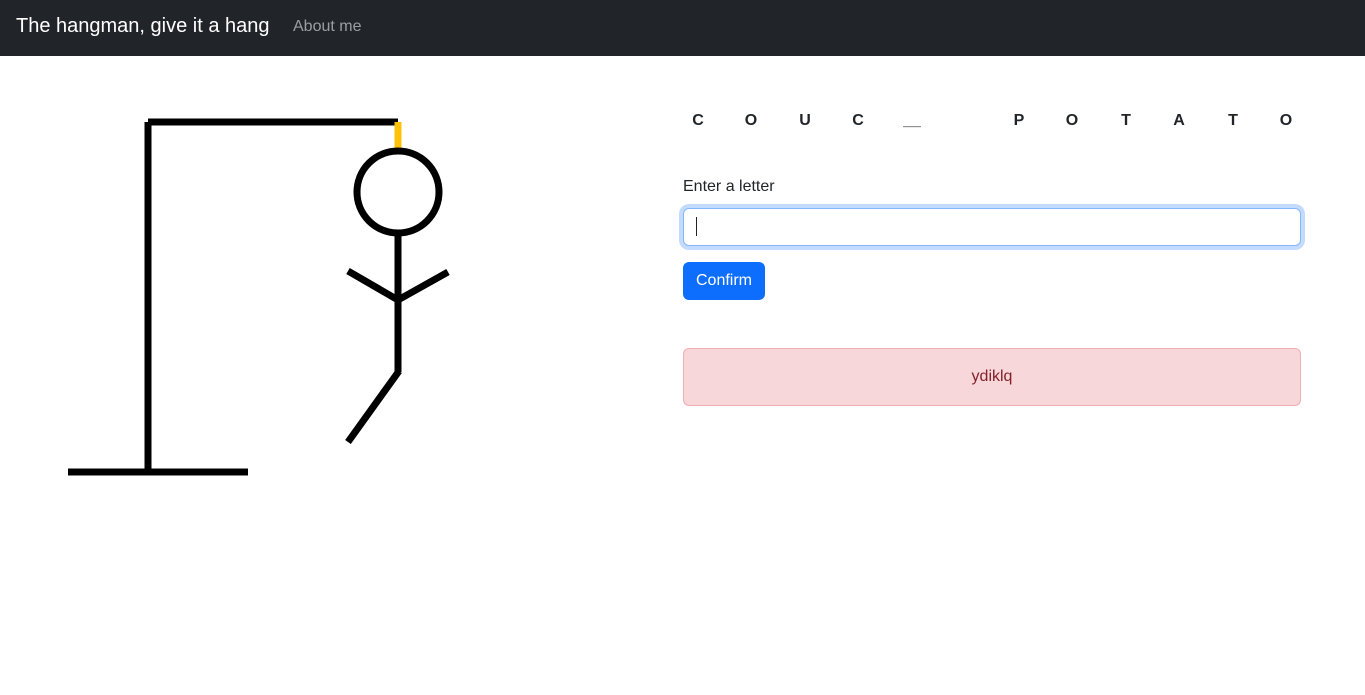  I want to click on confirm-button: Confirm, so click(724, 281).